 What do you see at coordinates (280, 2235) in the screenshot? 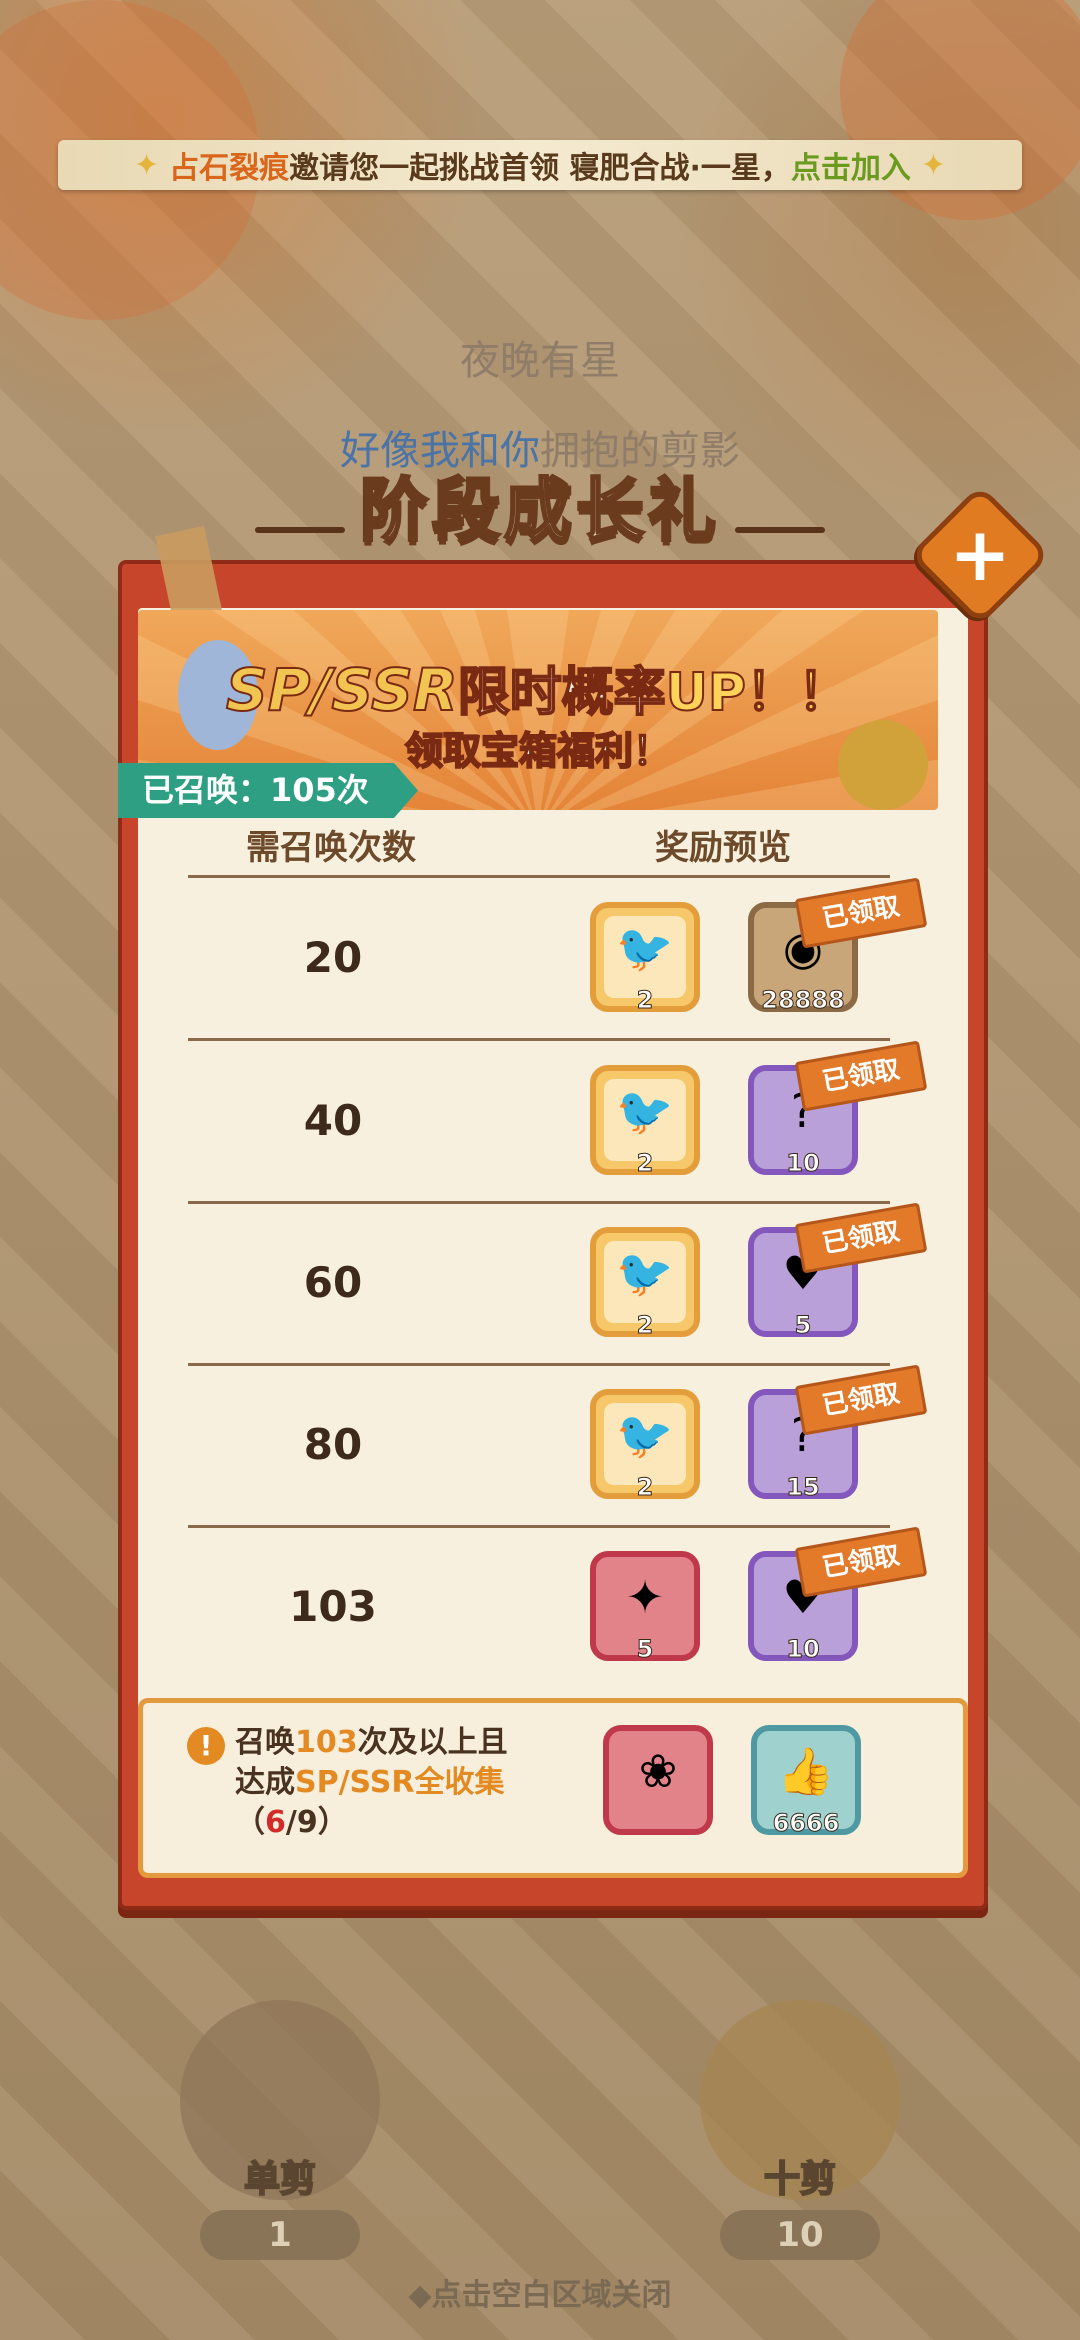
I see `summon-cost: 1` at bounding box center [280, 2235].